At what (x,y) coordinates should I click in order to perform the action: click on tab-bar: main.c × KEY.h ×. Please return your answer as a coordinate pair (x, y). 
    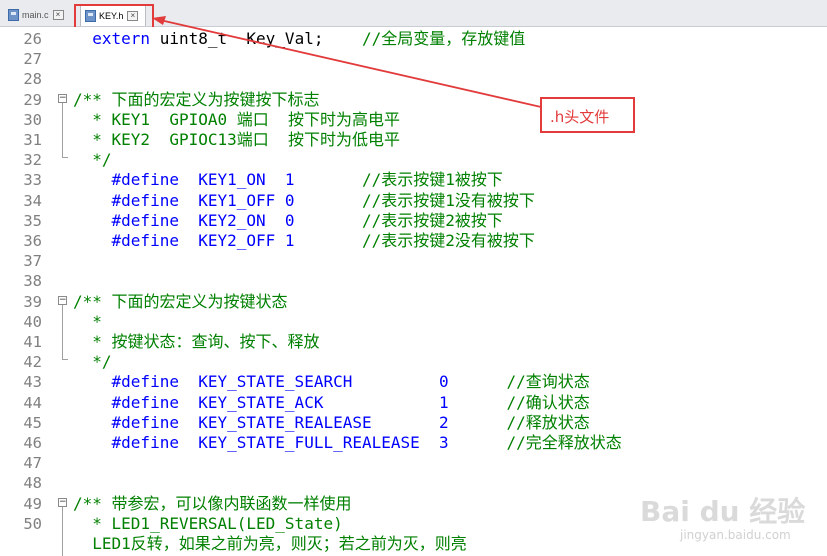
    Looking at the image, I should click on (413, 17).